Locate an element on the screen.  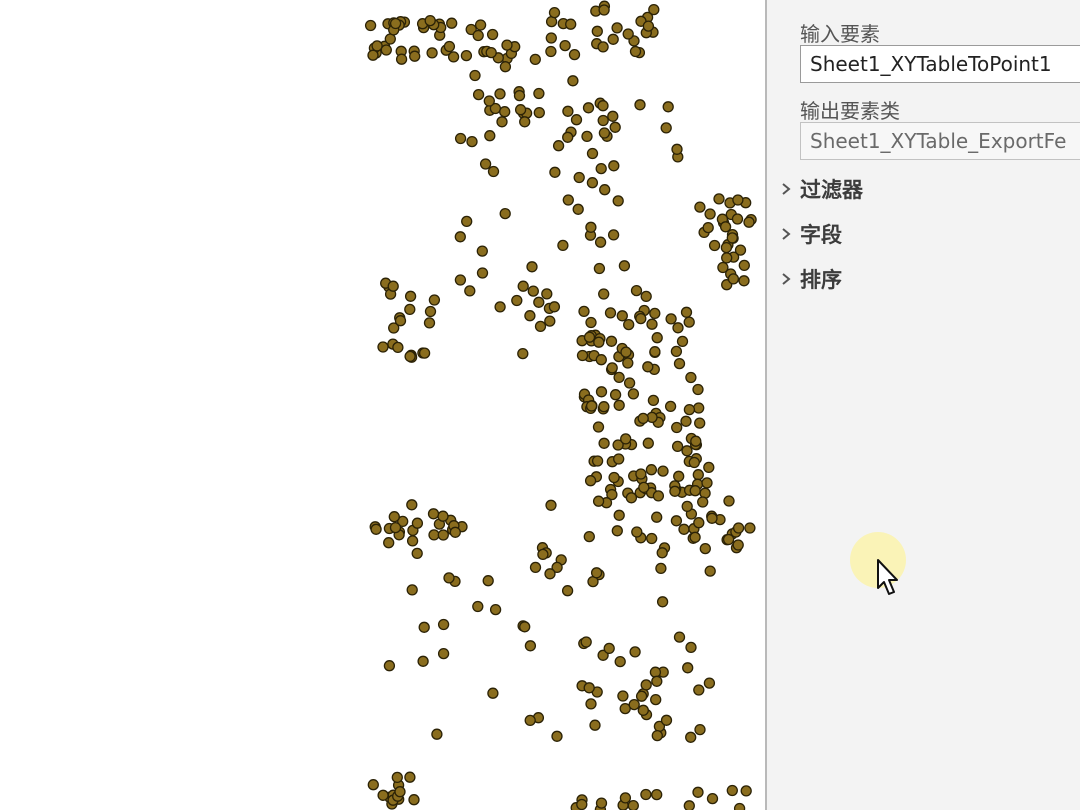
section-fields: 字段 is located at coordinates (925, 234).